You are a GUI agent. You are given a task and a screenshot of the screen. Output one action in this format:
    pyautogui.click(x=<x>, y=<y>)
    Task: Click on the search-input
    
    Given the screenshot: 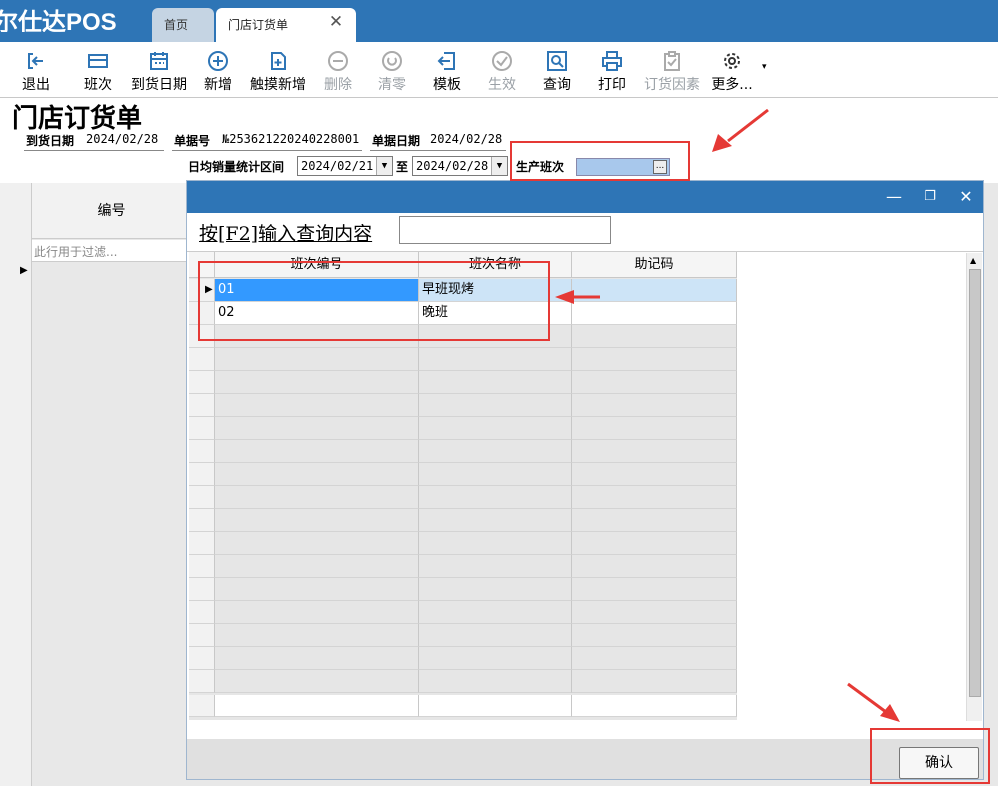 What is the action you would take?
    pyautogui.click(x=505, y=230)
    